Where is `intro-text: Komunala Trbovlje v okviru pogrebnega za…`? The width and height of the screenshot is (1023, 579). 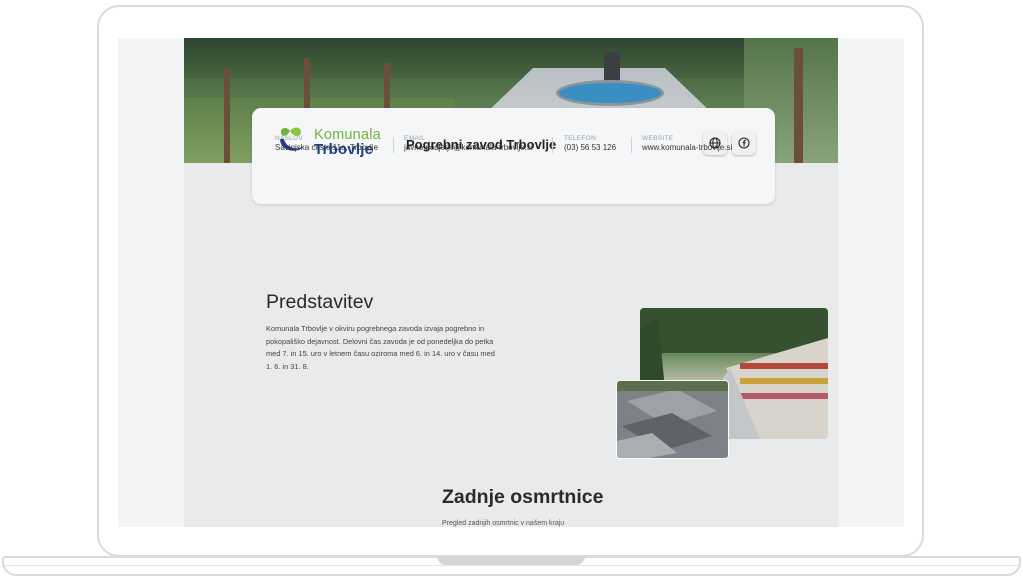 intro-text: Komunala Trbovlje v okviru pogrebnega za… is located at coordinates (380, 347).